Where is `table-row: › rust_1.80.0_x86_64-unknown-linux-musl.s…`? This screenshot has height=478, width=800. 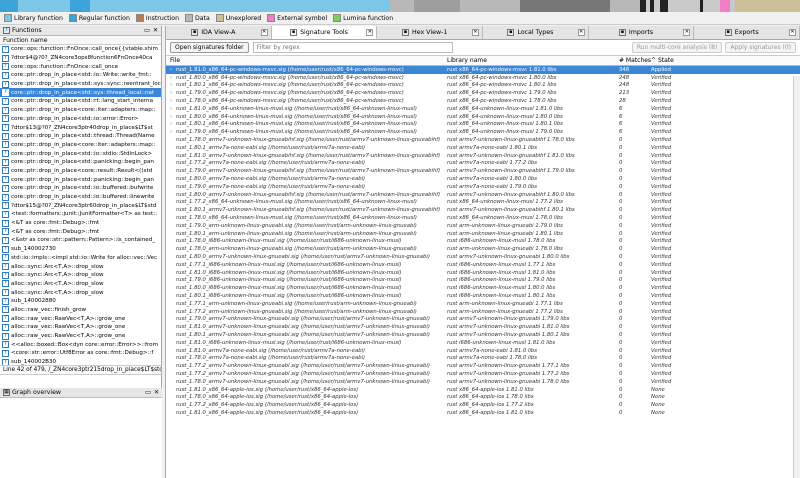 table-row: › rust_1.80.0_x86_64-unknown-linux-musl.s… is located at coordinates (483, 117).